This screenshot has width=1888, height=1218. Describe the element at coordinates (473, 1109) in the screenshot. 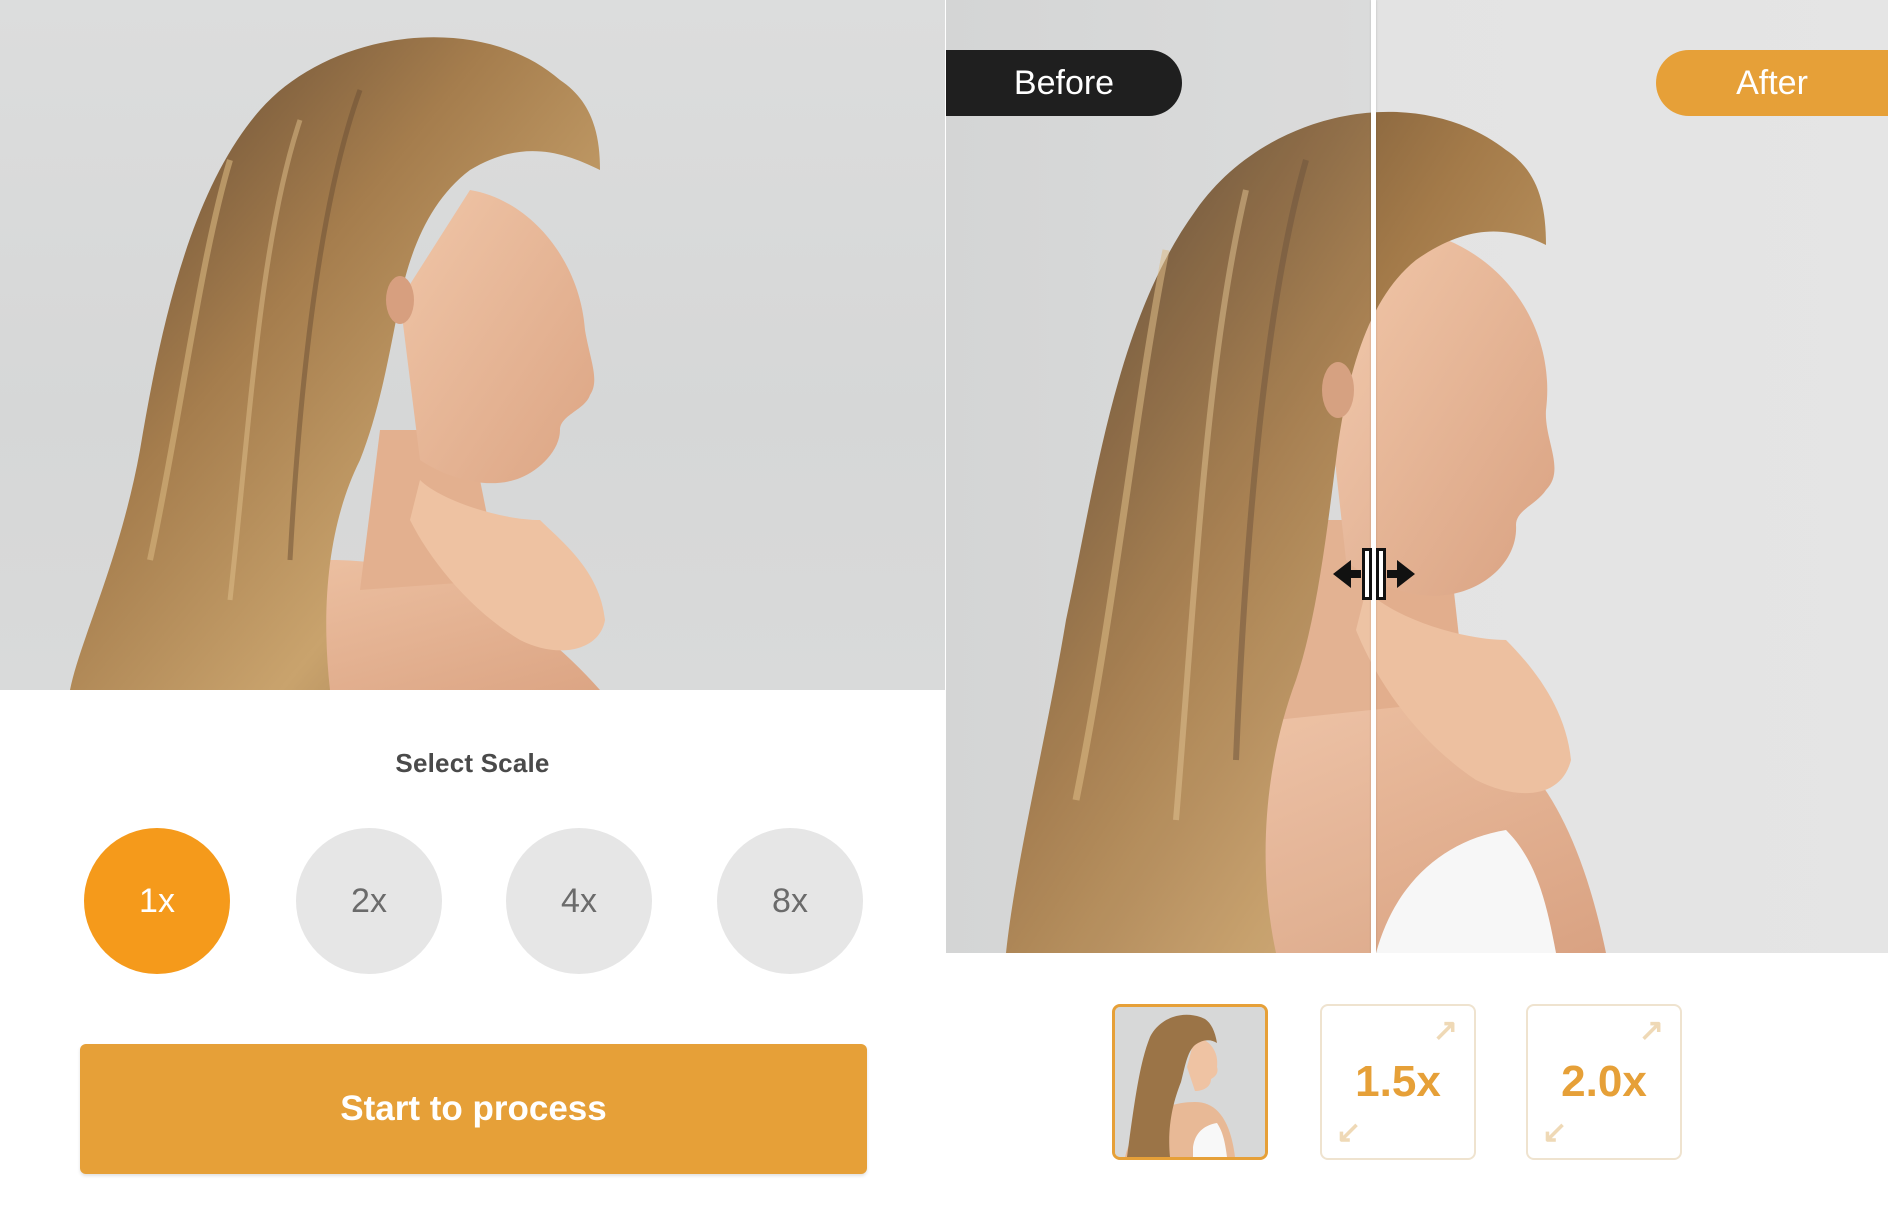

I see `start-process-button: Start to process` at that location.